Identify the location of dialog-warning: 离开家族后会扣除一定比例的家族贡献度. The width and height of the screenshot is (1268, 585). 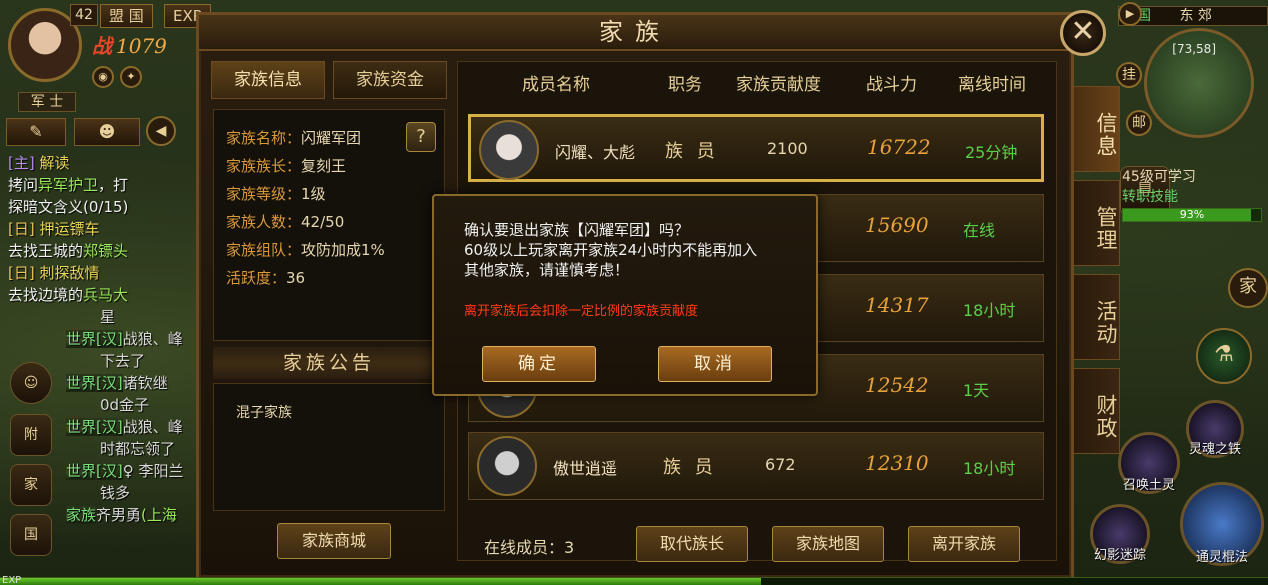
(581, 311).